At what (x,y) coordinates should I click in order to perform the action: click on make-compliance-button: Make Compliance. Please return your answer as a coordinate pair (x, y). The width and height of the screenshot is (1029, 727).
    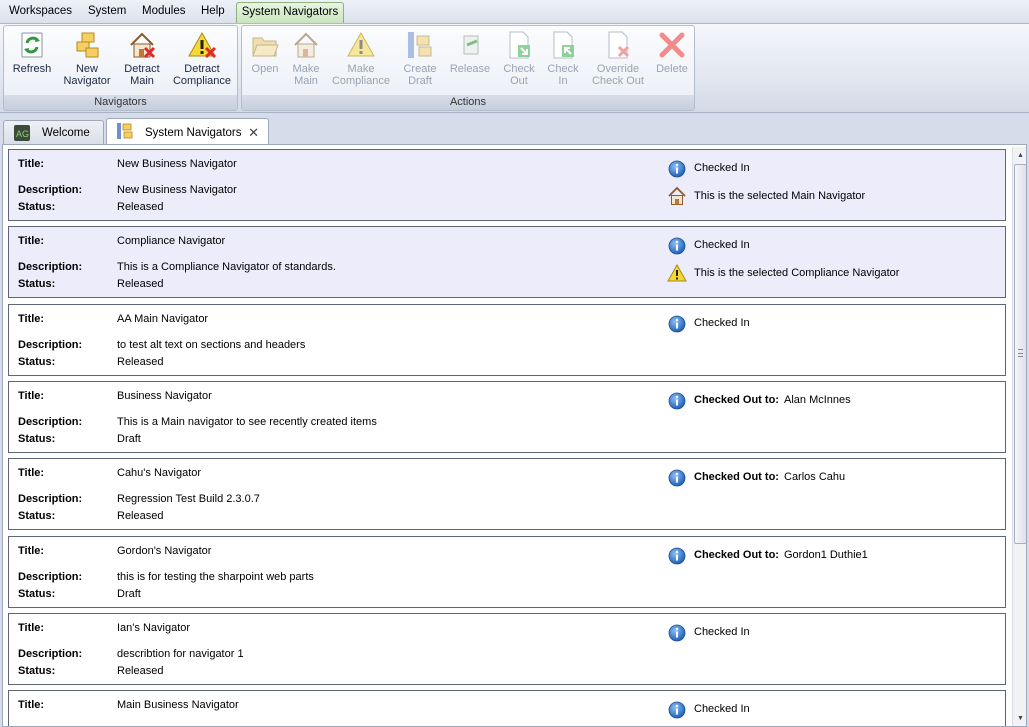
    Looking at the image, I should click on (361, 61).